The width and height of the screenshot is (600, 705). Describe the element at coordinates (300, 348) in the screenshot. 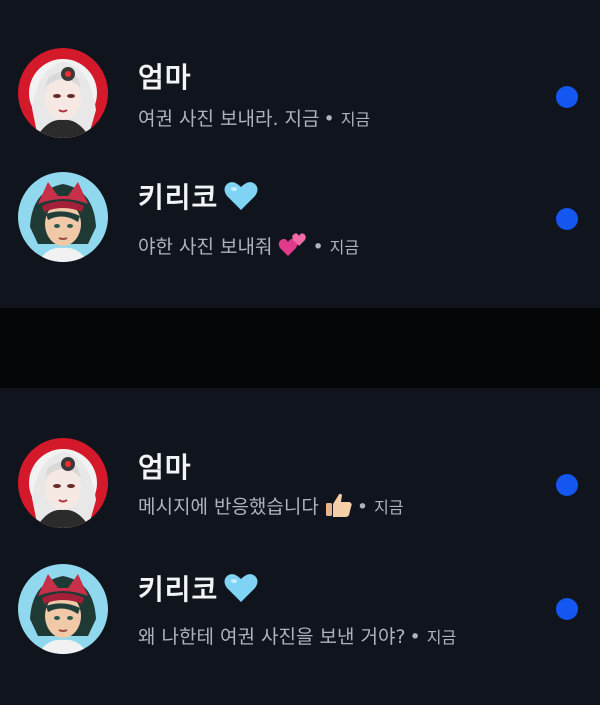

I see `panel-divider` at that location.